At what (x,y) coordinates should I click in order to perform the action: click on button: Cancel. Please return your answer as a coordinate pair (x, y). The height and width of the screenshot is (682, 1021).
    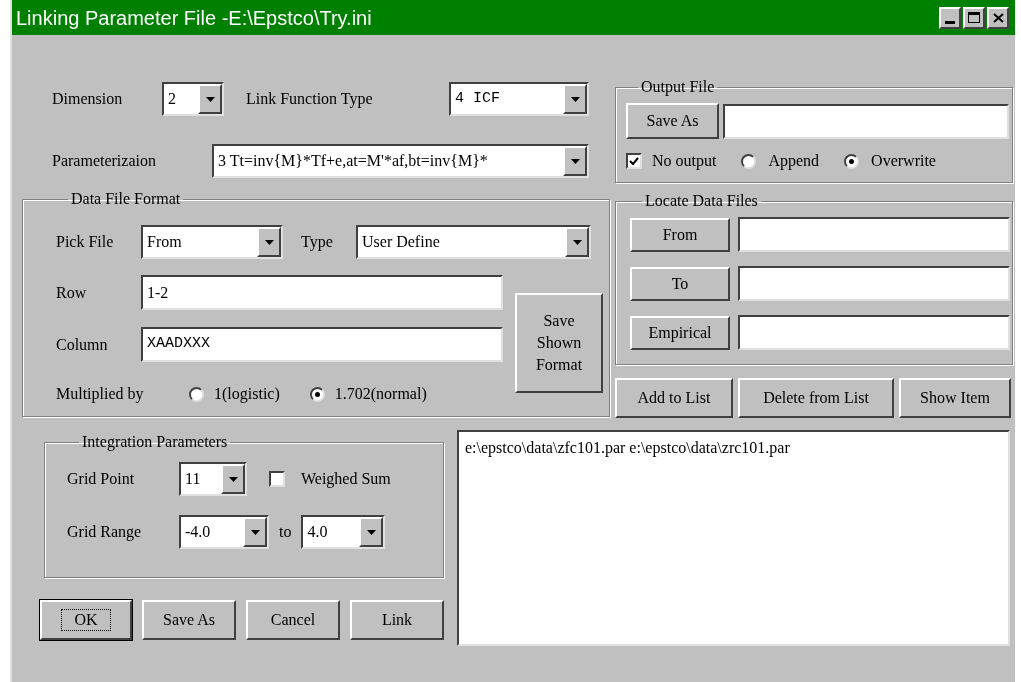
    Looking at the image, I should click on (293, 620).